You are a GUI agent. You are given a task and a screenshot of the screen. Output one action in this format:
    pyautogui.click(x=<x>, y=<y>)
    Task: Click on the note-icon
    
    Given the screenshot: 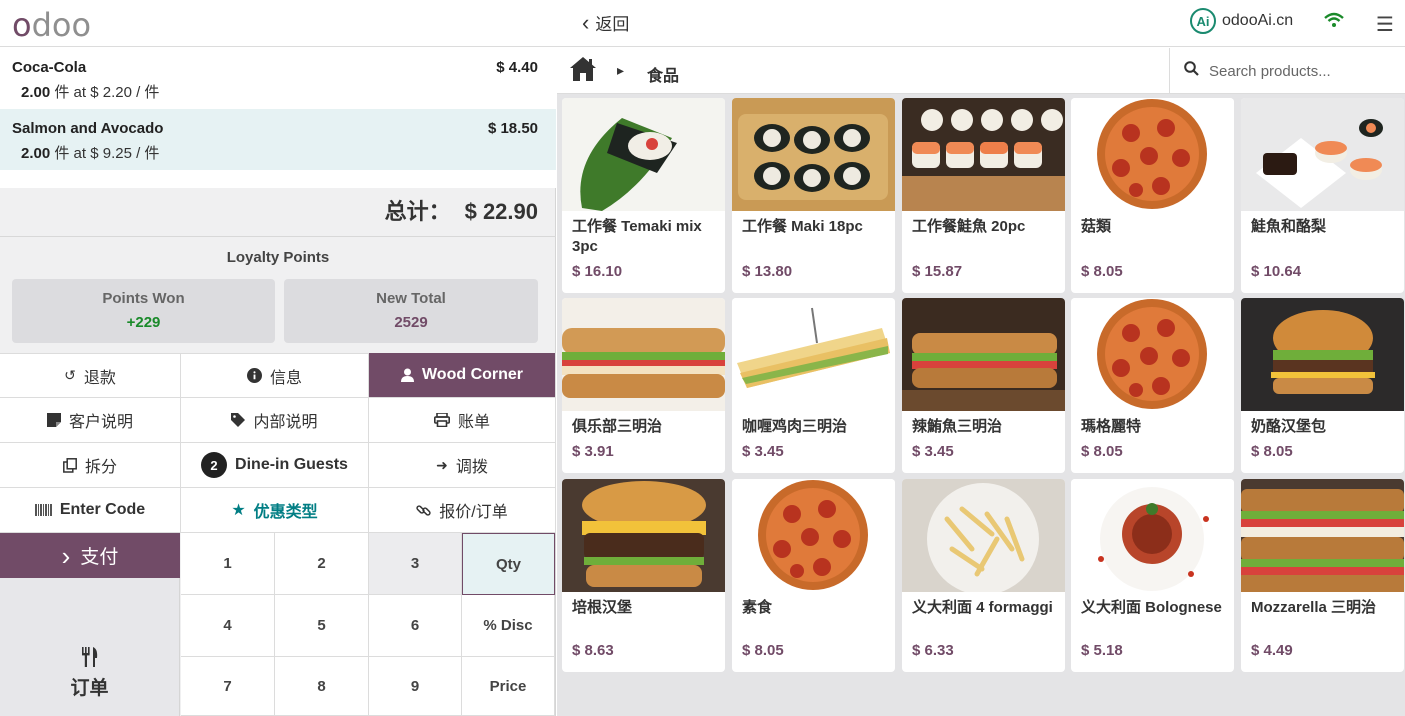 What is the action you would take?
    pyautogui.click(x=53, y=420)
    